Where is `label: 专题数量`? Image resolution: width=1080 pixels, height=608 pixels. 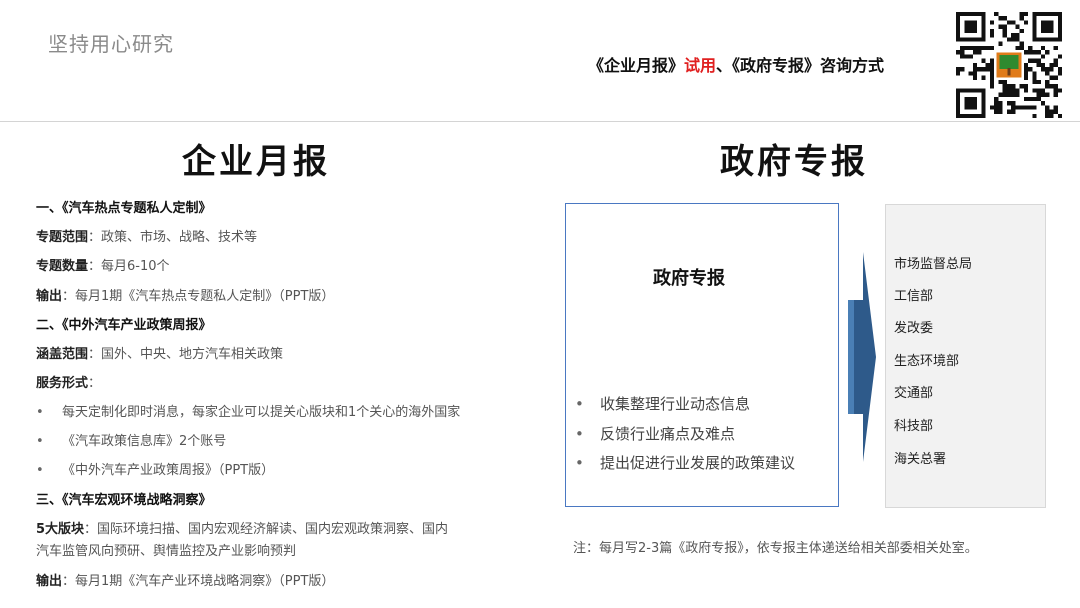
label: 专题数量 is located at coordinates (62, 266).